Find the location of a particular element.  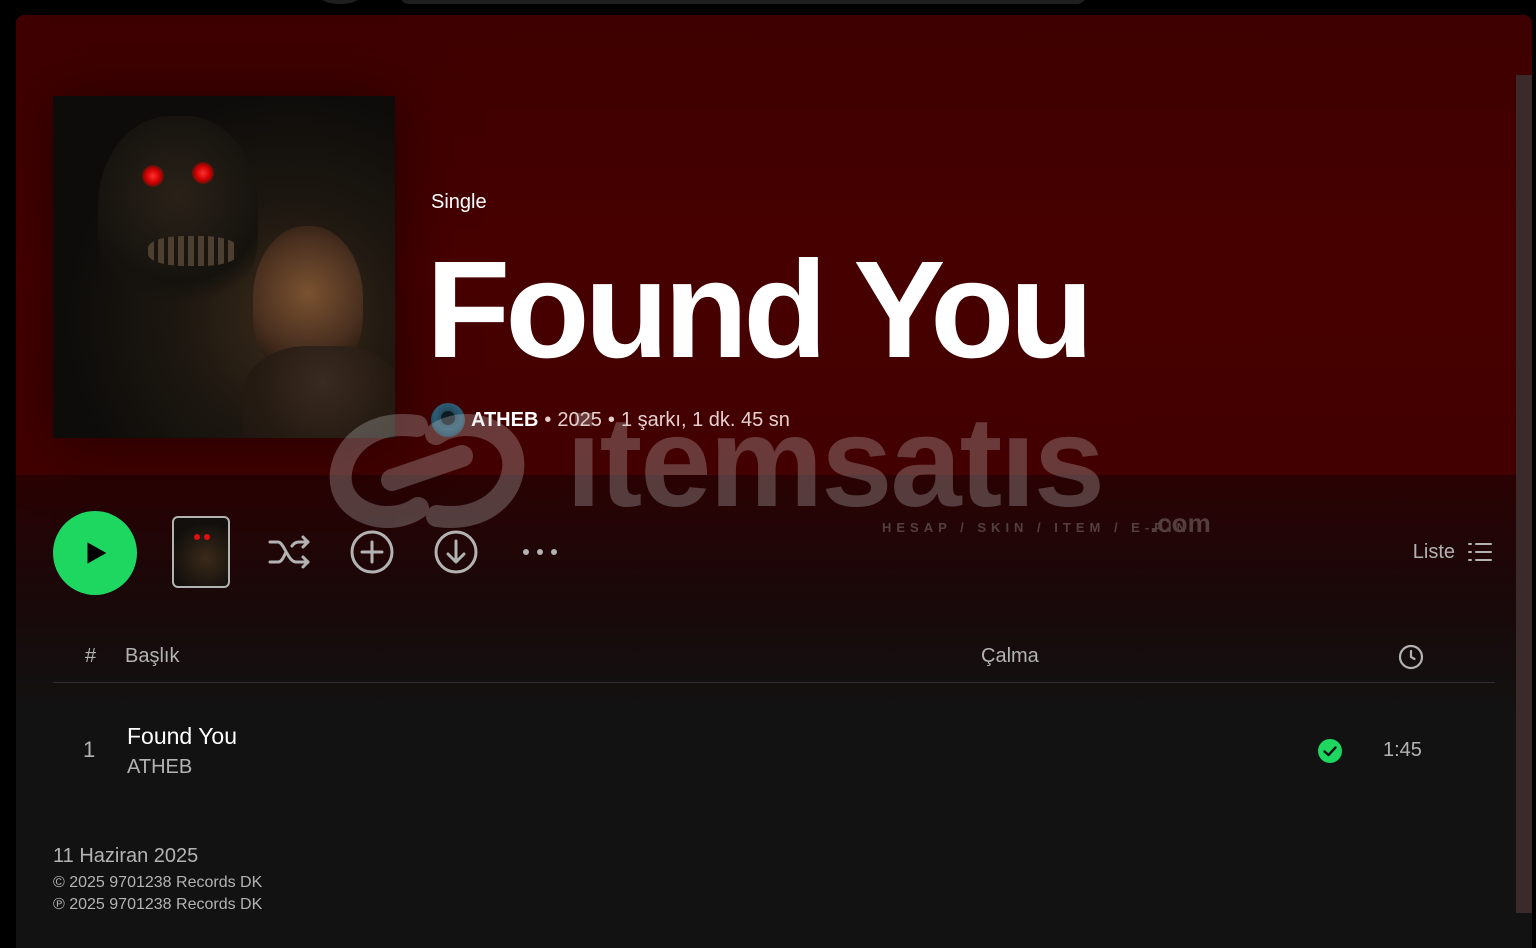

album-cover-art is located at coordinates (224, 267).